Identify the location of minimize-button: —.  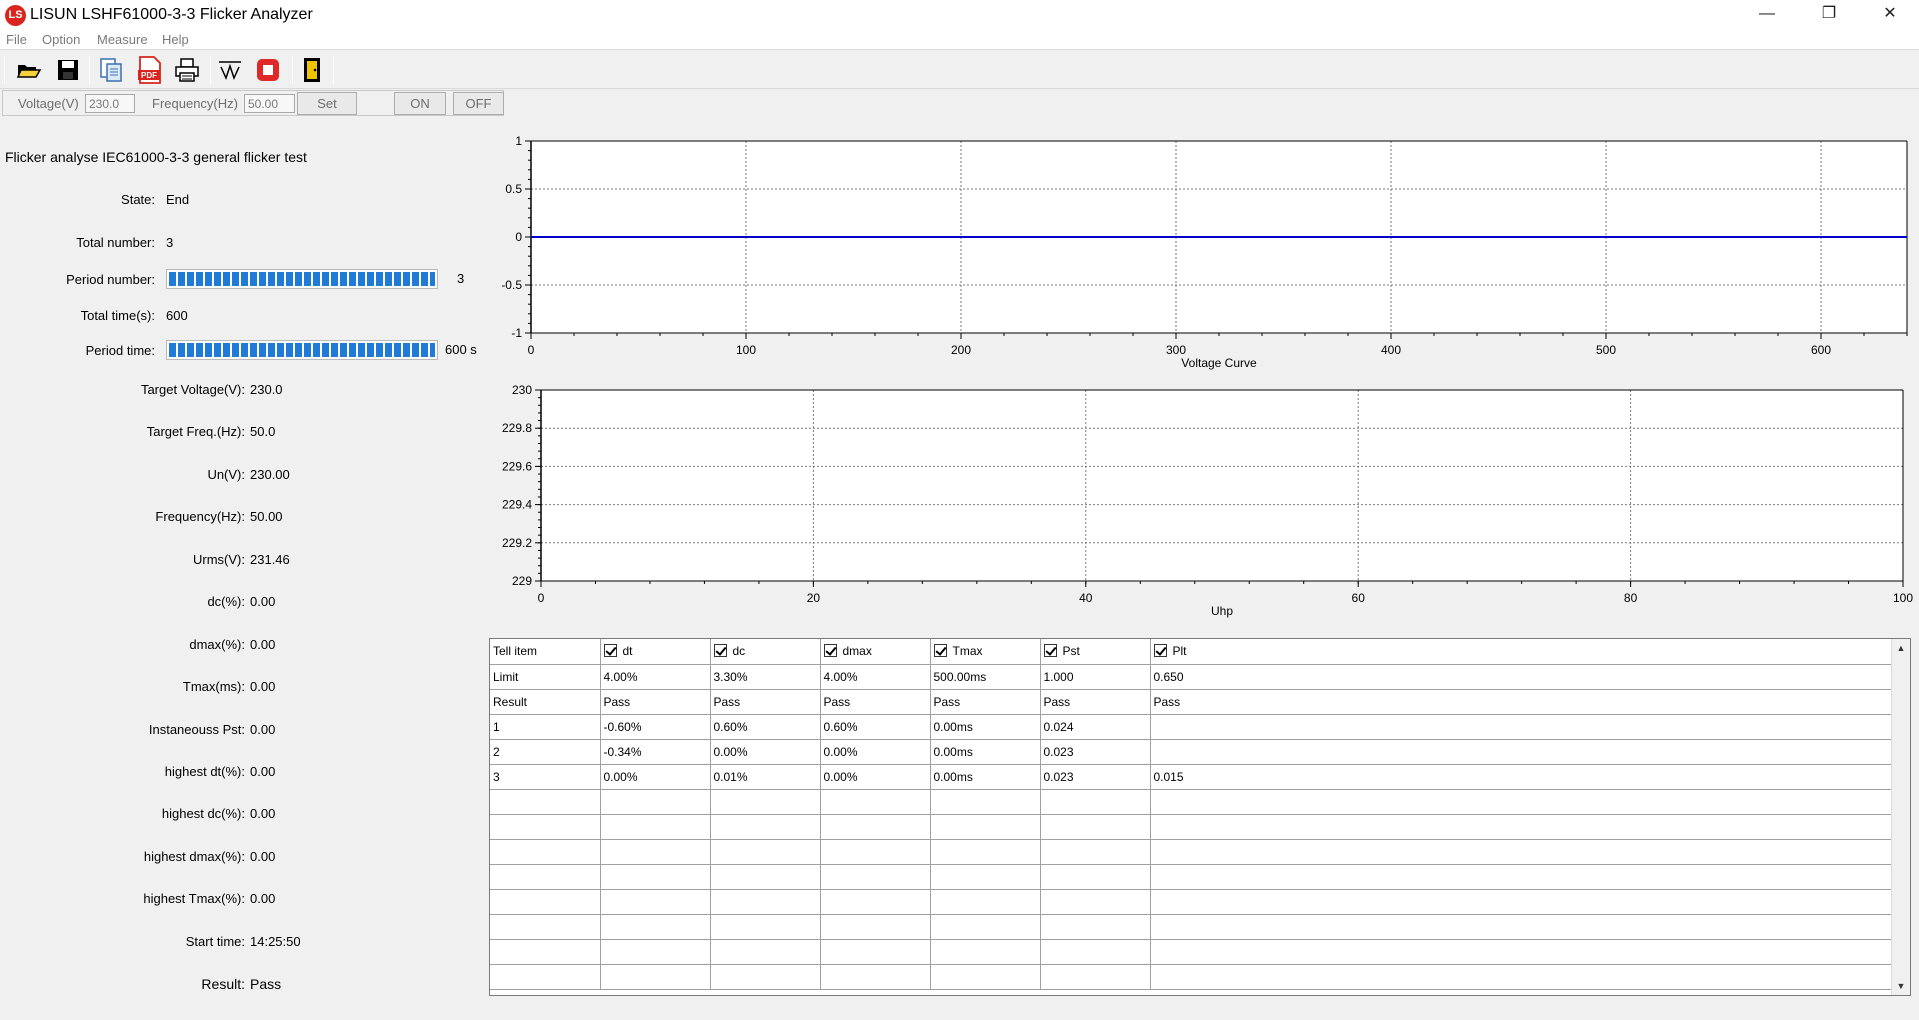
(1767, 15).